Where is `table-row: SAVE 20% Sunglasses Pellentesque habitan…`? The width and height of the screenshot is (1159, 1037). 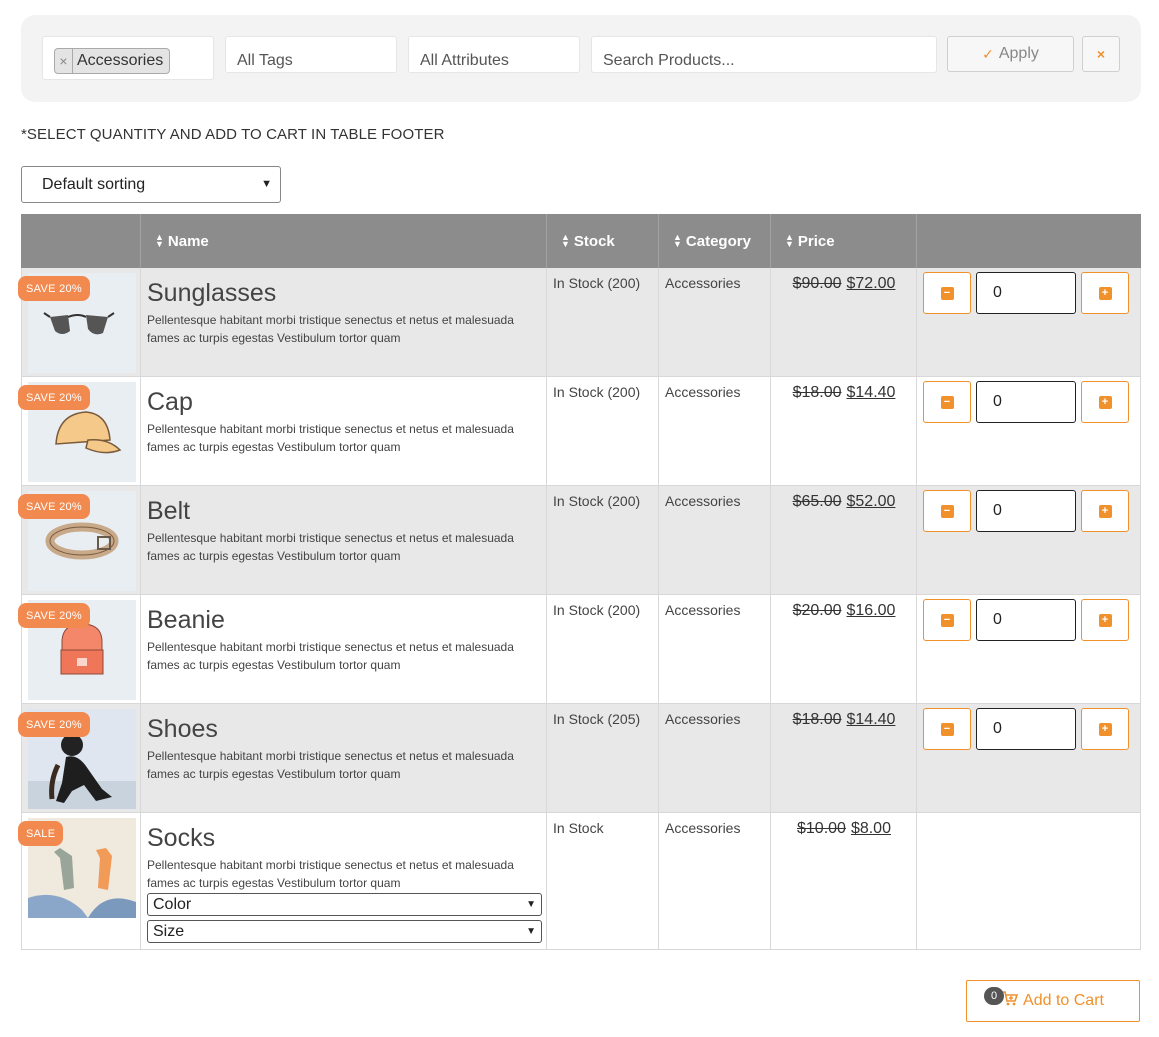 table-row: SAVE 20% Sunglasses Pellentesque habitan… is located at coordinates (579, 322).